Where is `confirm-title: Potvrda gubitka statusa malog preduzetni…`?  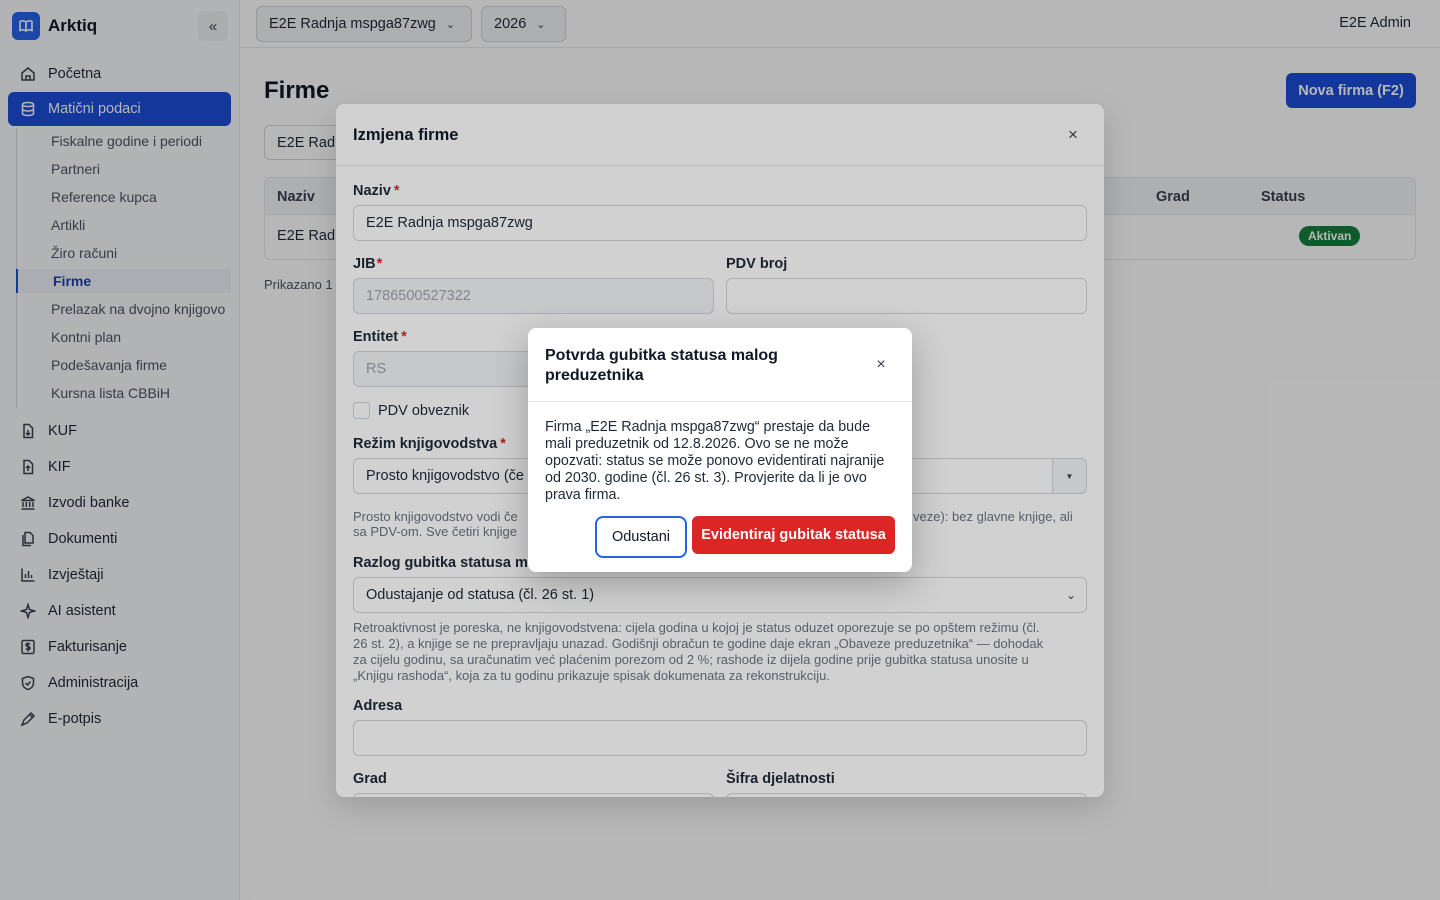
confirm-title: Potvrda gubitka statusa malog preduzetni… is located at coordinates (661, 365).